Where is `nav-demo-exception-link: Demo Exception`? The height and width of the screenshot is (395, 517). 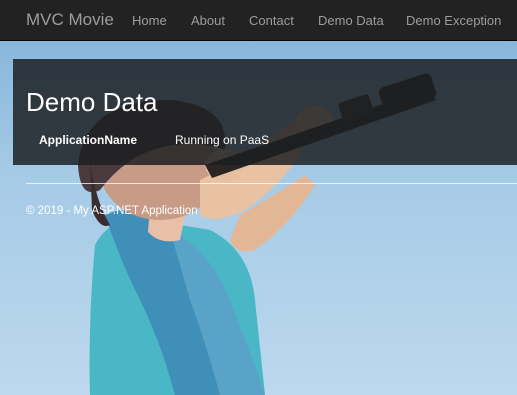
nav-demo-exception-link: Demo Exception is located at coordinates (453, 20).